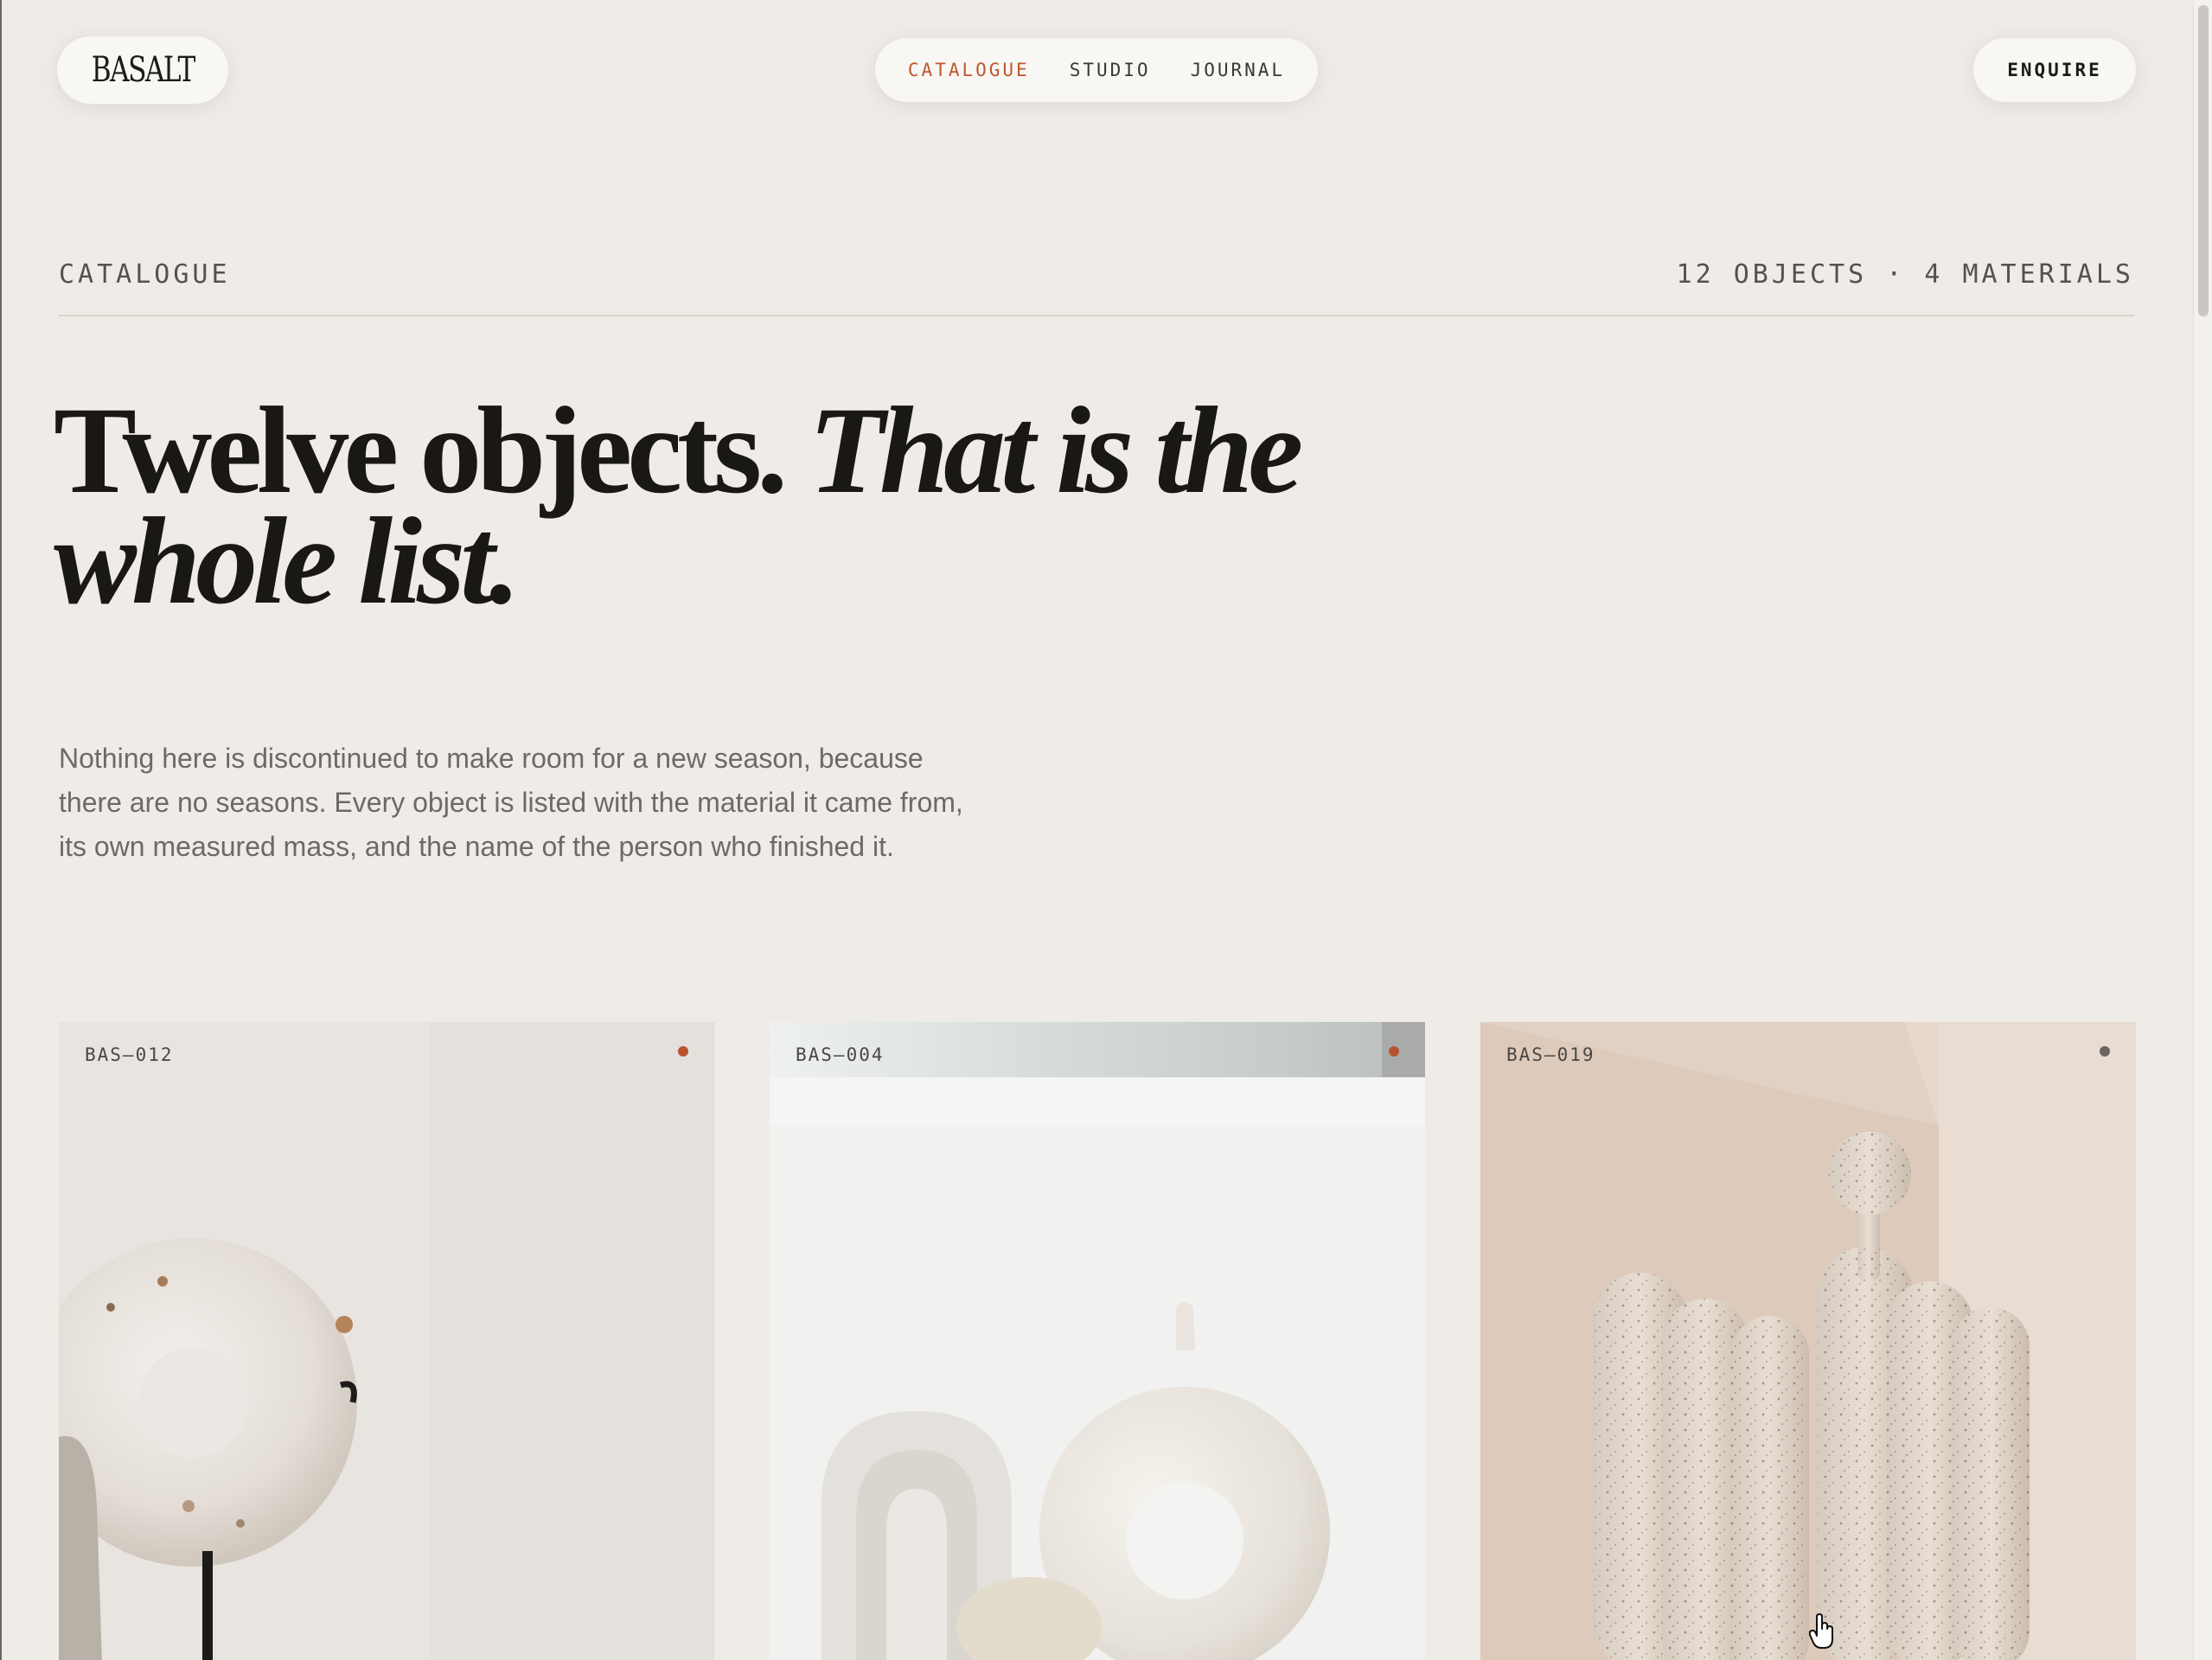  I want to click on page-title: Twelve objects. That is the whole list., so click(711, 506).